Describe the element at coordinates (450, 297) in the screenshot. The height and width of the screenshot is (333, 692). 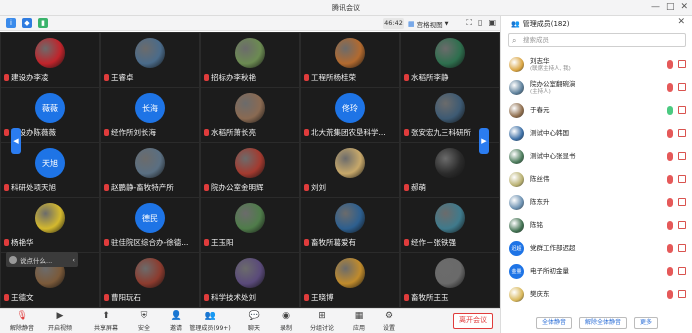
I see `participant-name: 畜牧所王玉` at that location.